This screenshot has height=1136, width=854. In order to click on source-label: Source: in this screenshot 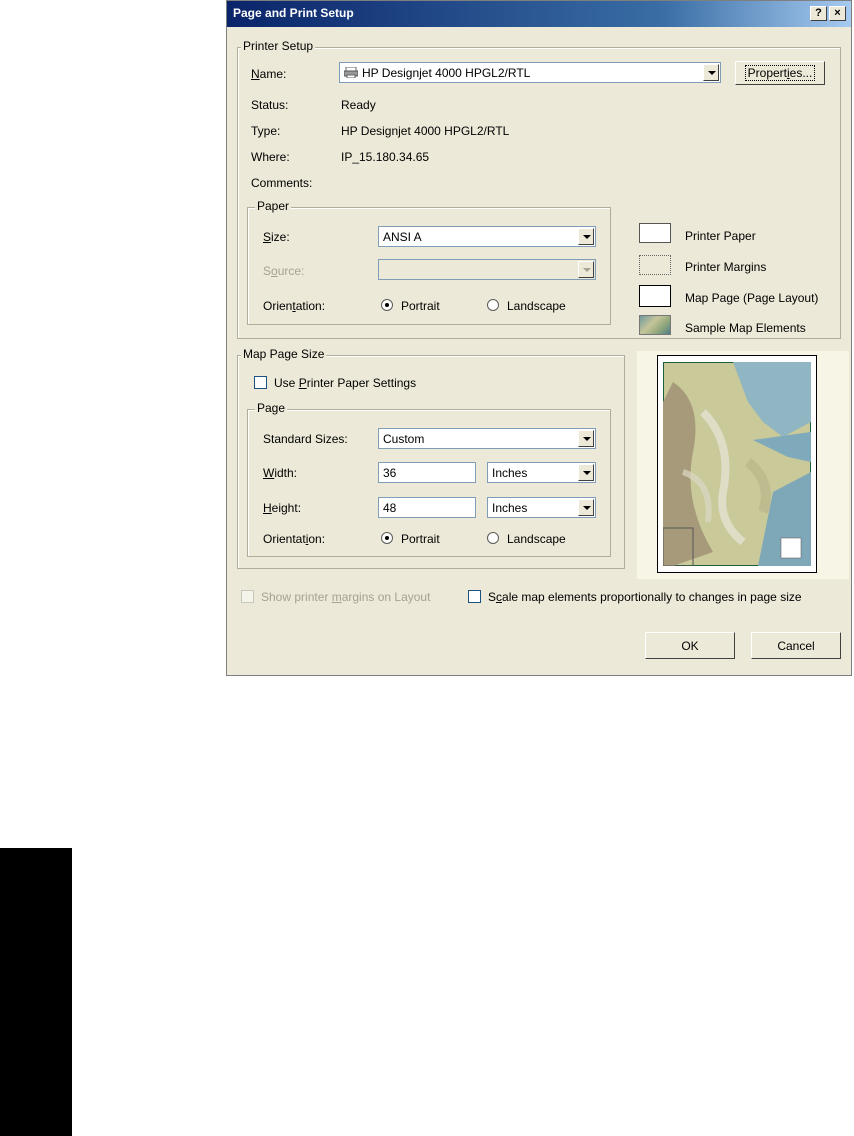, I will do `click(284, 271)`.